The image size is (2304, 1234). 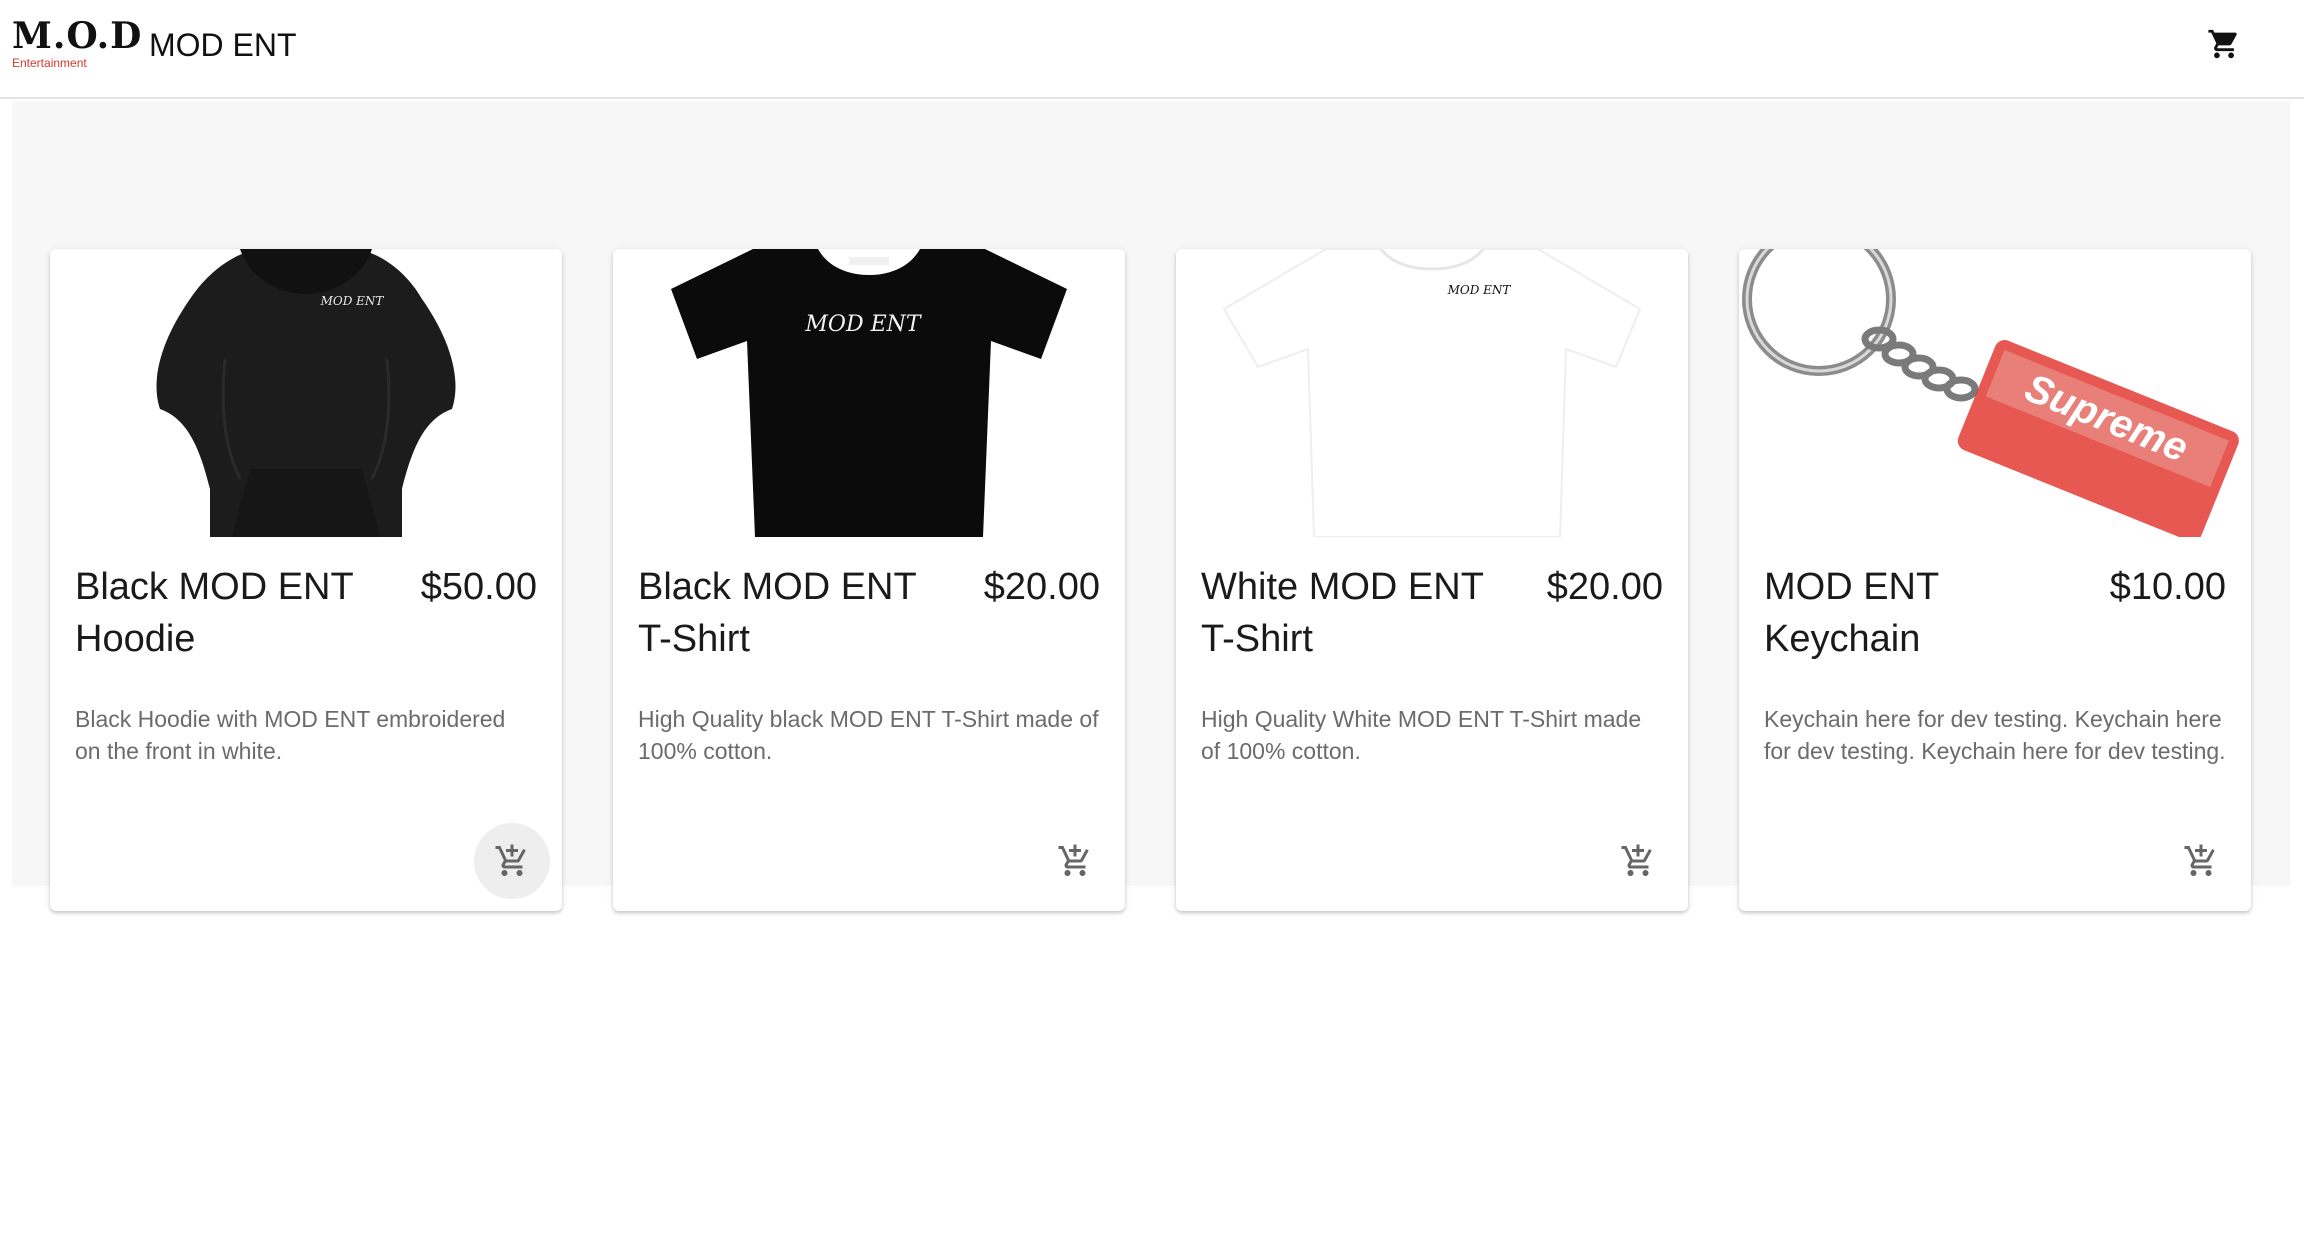 I want to click on page-title: MOD ENT, so click(x=223, y=45).